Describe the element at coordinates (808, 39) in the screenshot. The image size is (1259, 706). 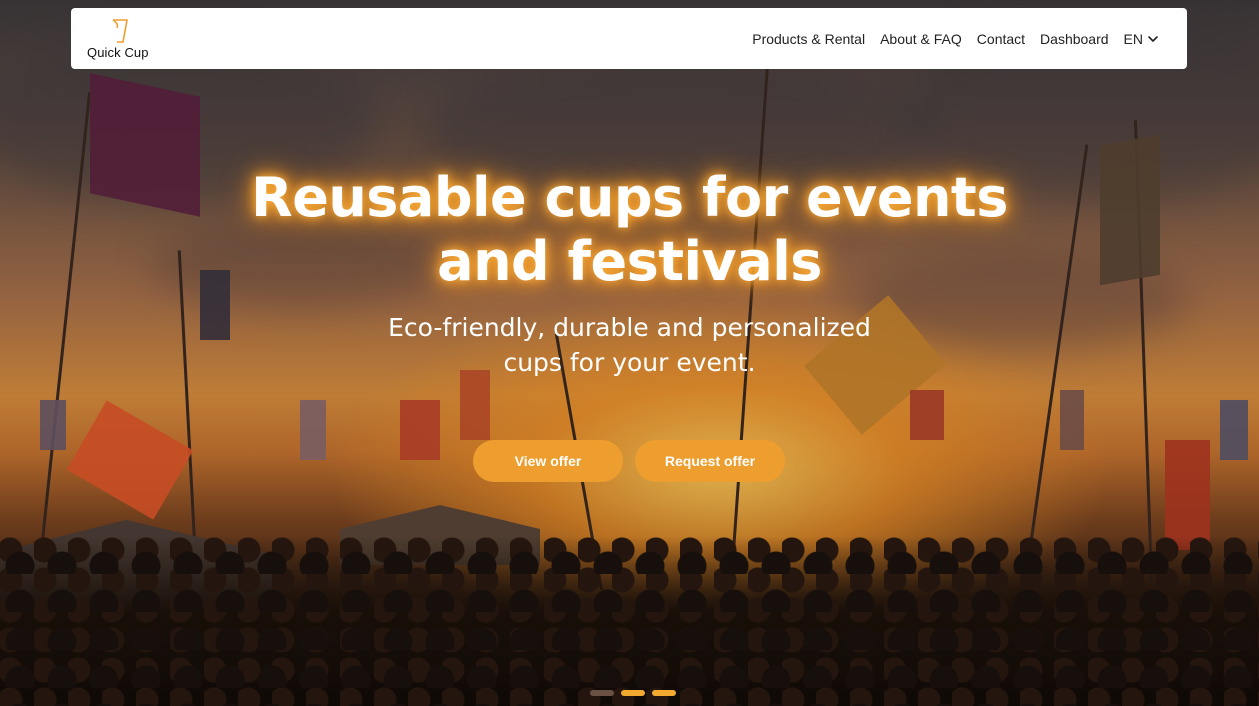
I see `nav-products-rental: Products & Rental` at that location.